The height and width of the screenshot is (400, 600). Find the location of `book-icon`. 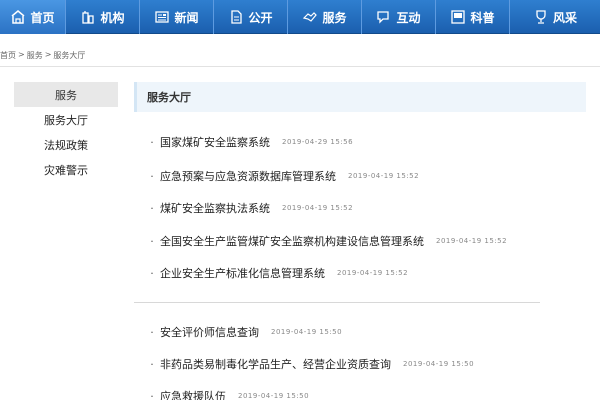

book-icon is located at coordinates (458, 17).